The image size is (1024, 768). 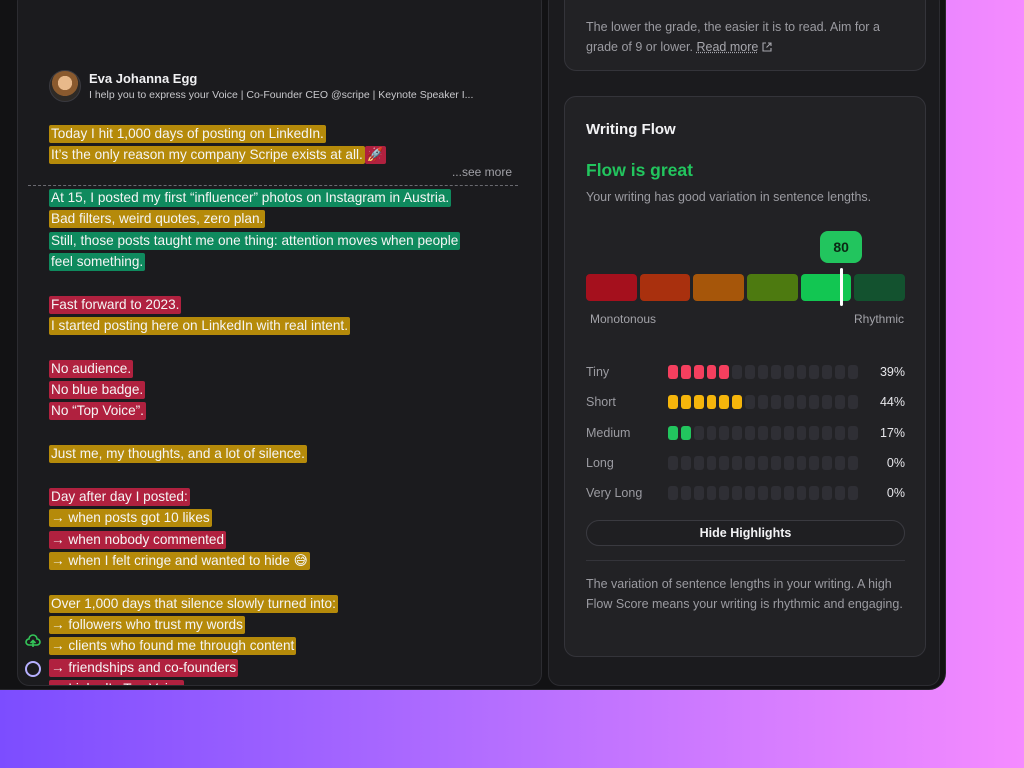 What do you see at coordinates (745, 463) in the screenshot?
I see `distribution-row: Long 0%` at bounding box center [745, 463].